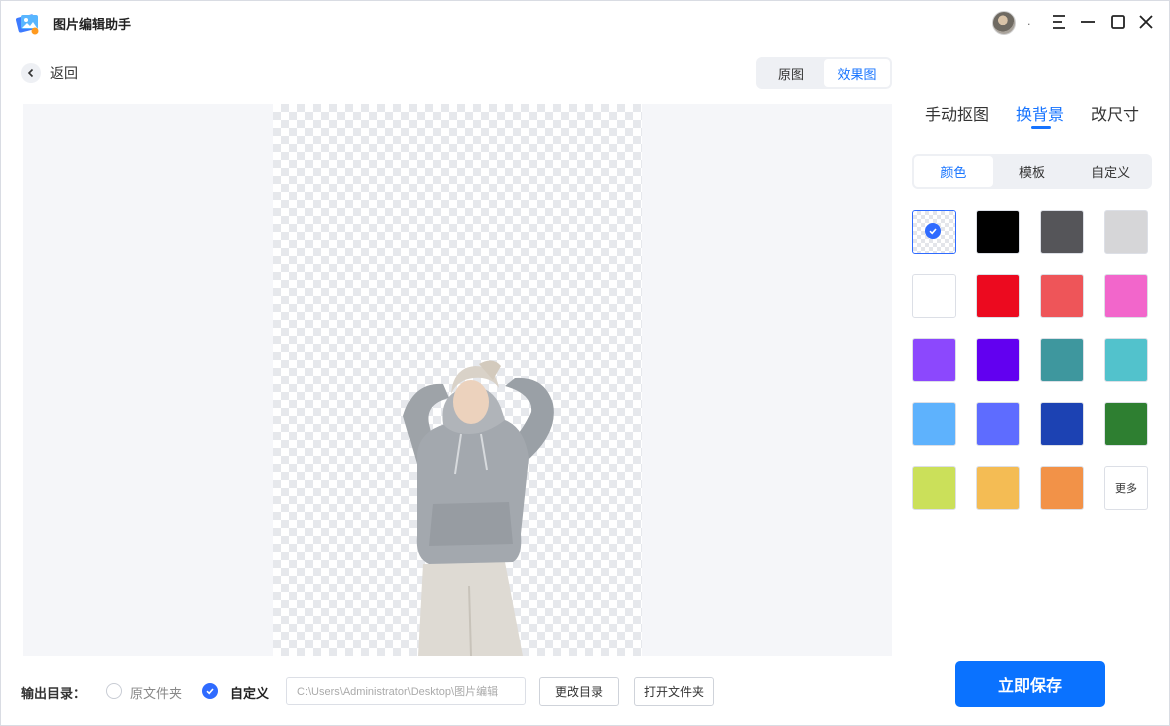 This screenshot has width=1170, height=726. What do you see at coordinates (791, 73) in the screenshot?
I see `view-original-button: 原图` at bounding box center [791, 73].